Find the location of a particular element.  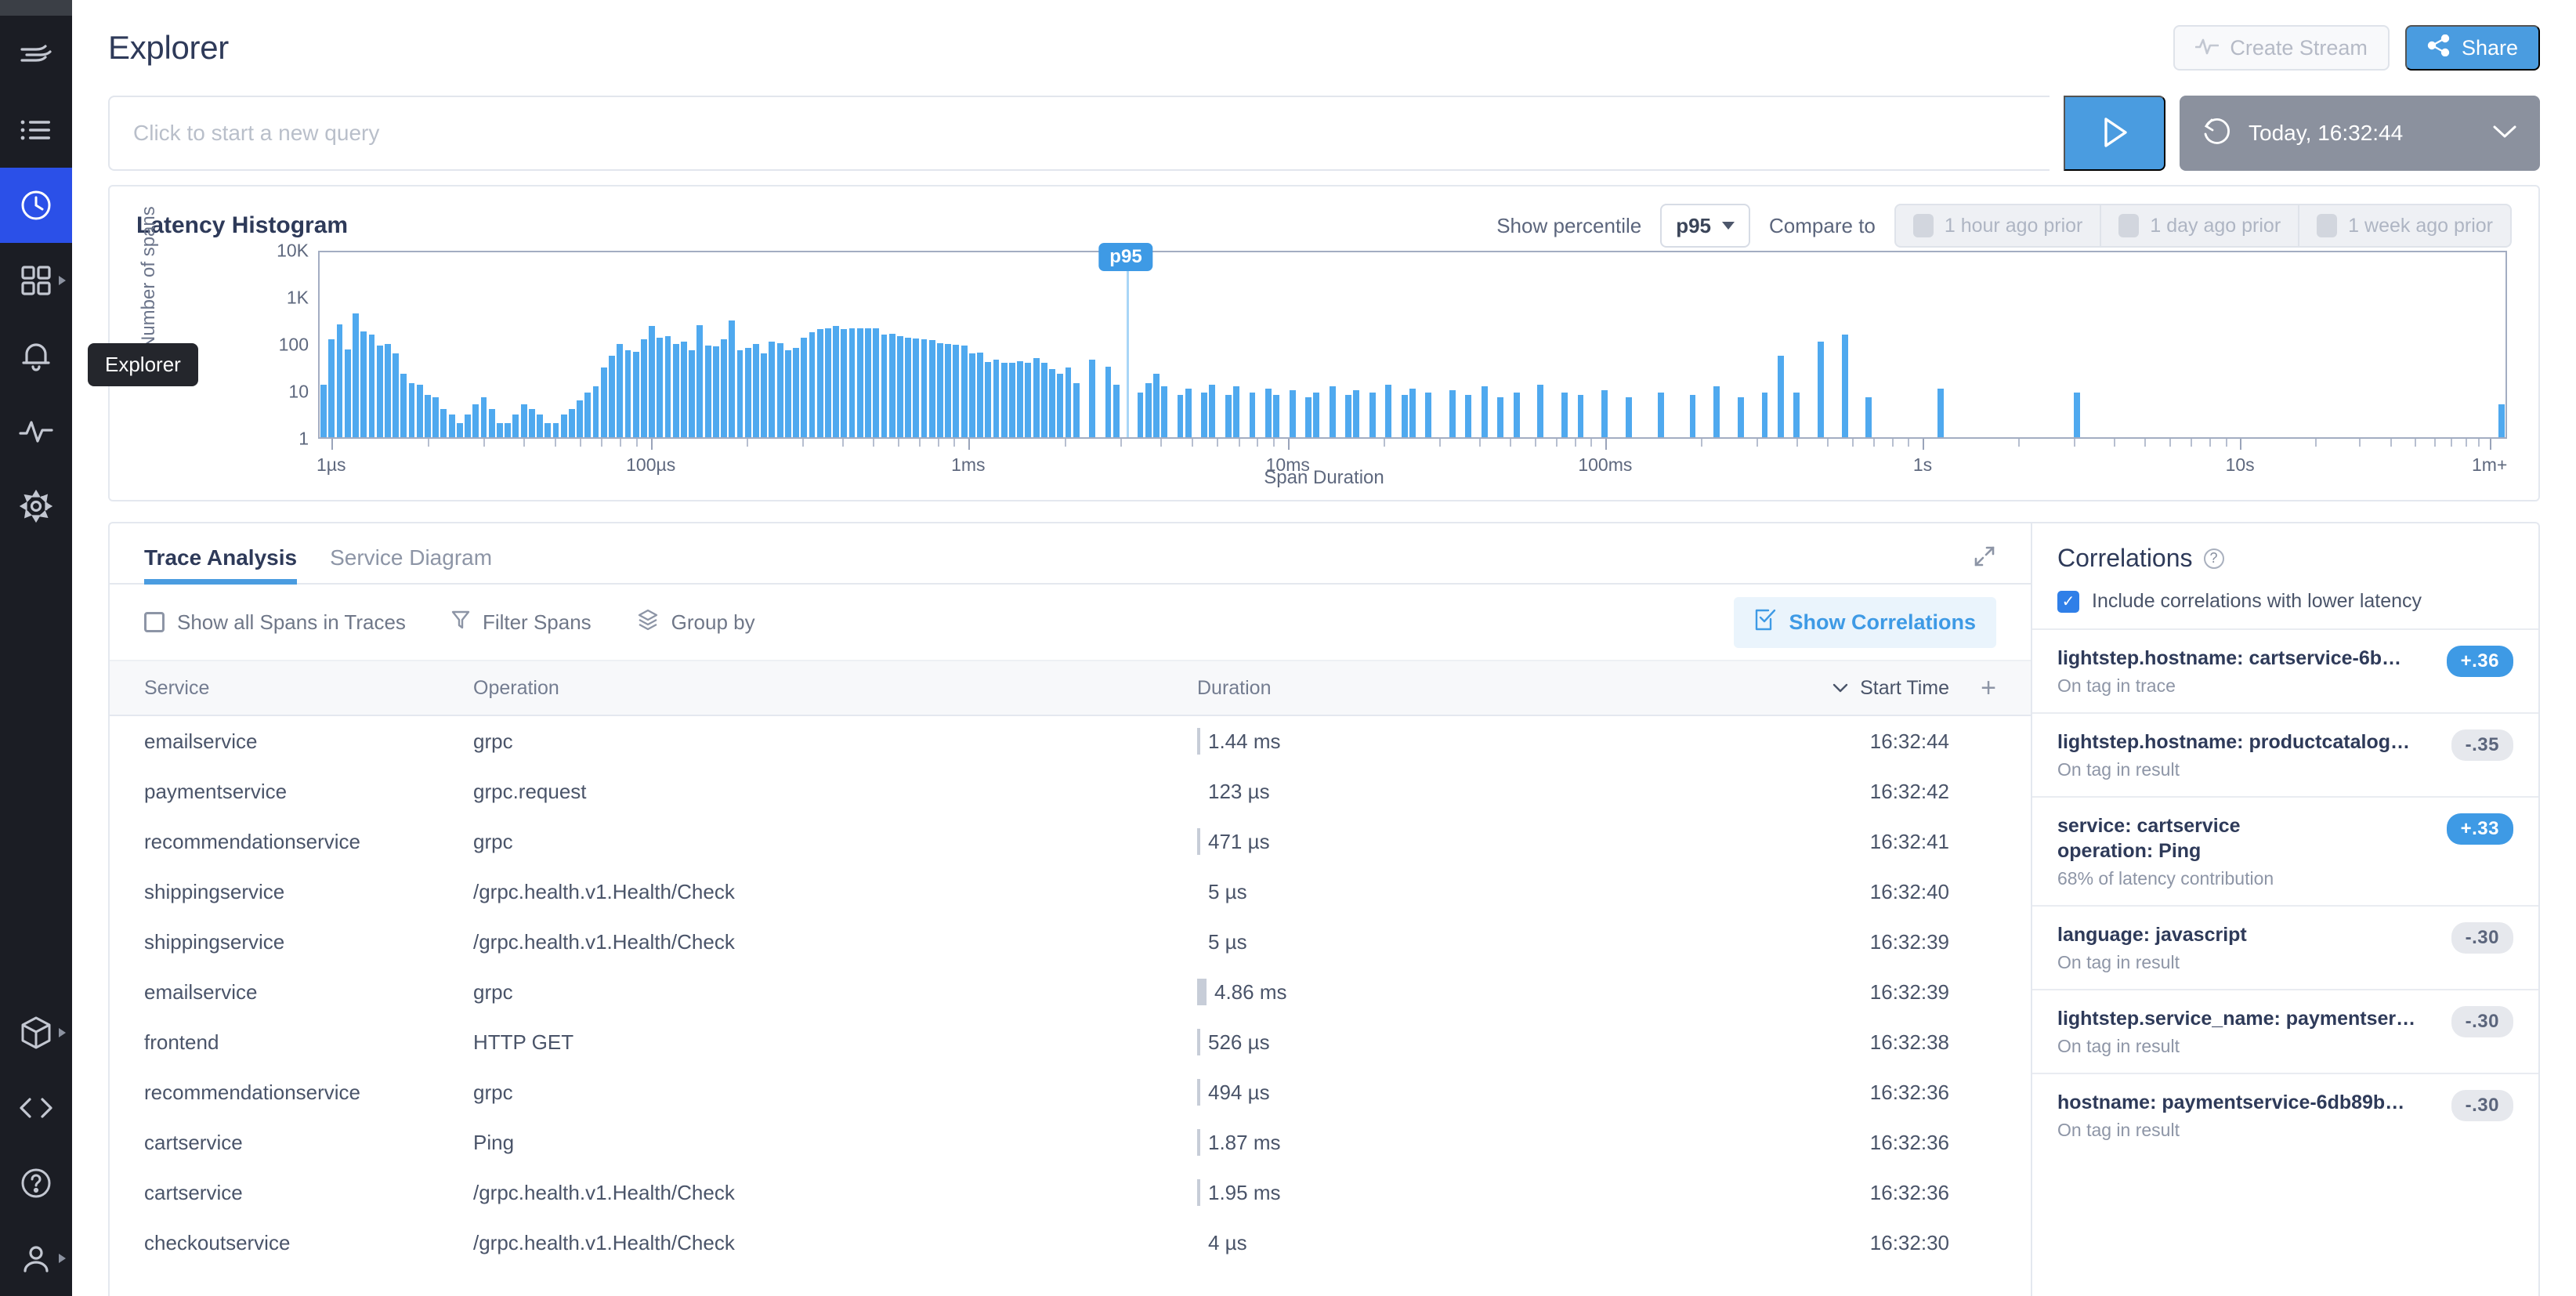

sidebar-item-account is located at coordinates (36, 1258).